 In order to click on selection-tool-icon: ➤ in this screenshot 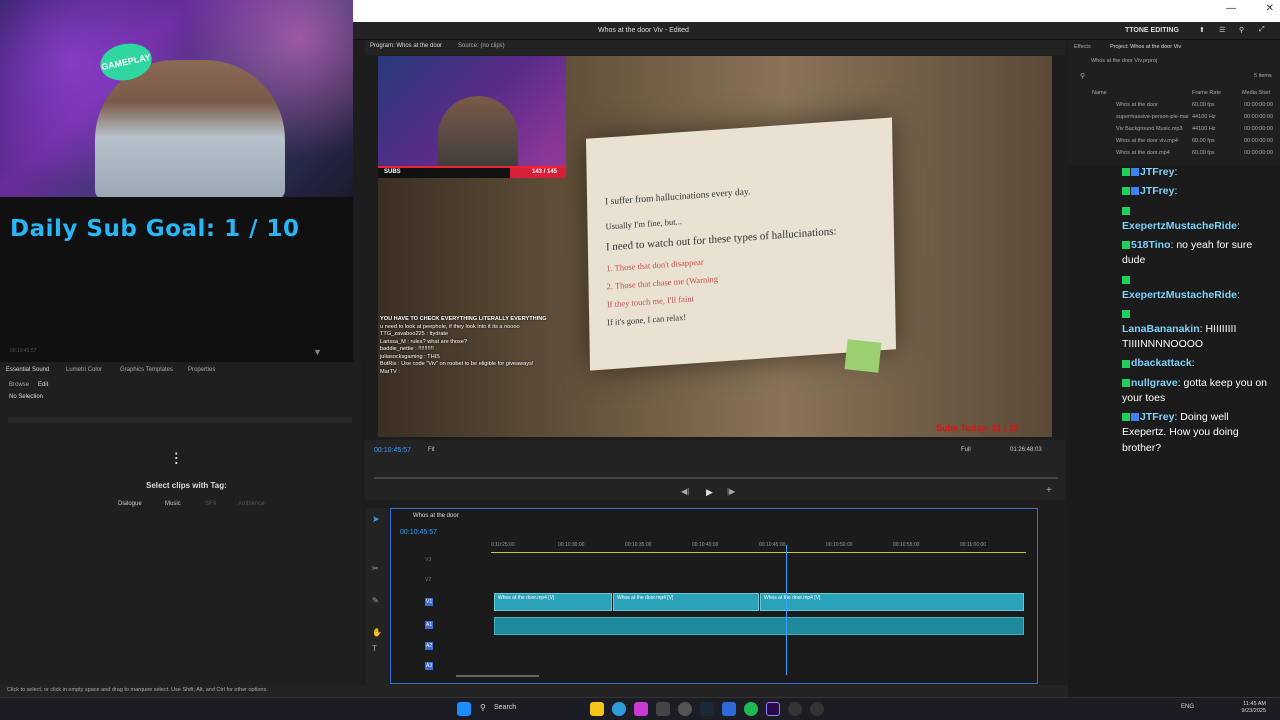, I will do `click(376, 519)`.